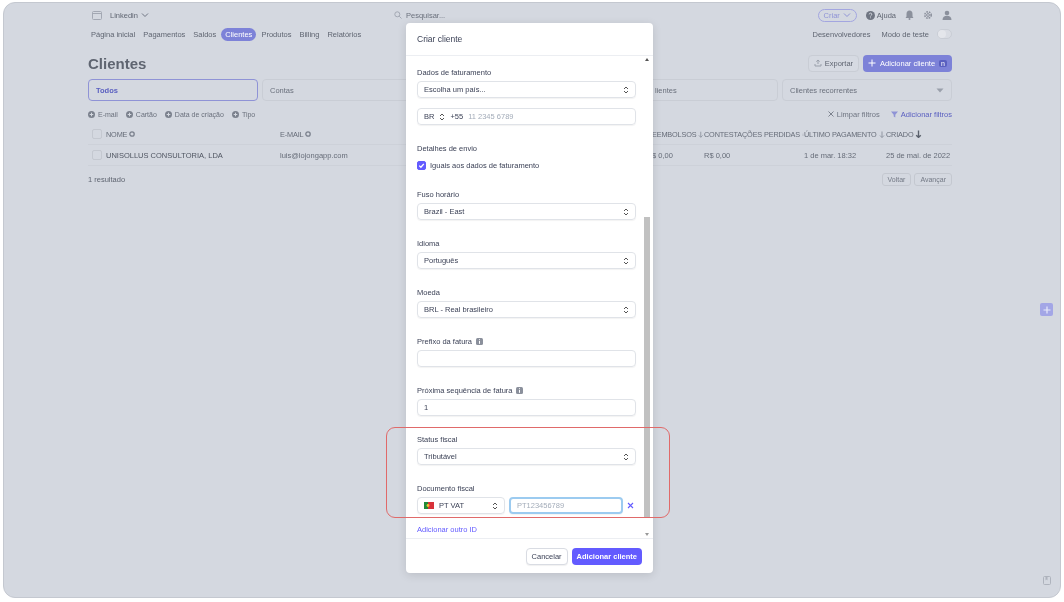 The width and height of the screenshot is (1064, 602). I want to click on store-icon, so click(97, 15).